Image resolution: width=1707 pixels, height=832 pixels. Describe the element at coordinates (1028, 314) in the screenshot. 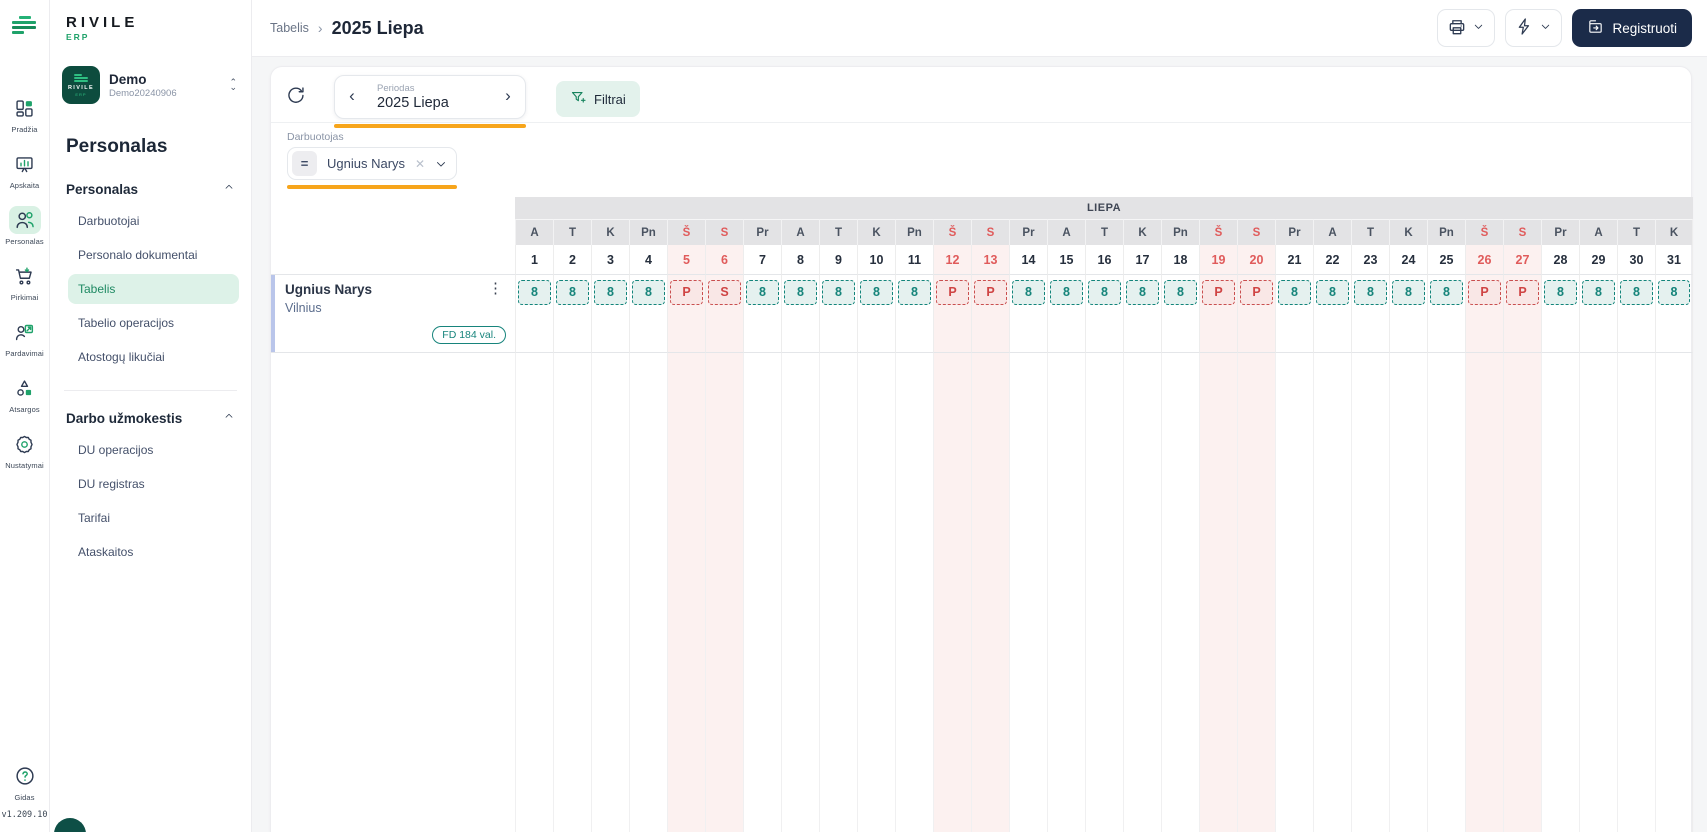

I see `timesheet-cell-day-14: 8` at that location.